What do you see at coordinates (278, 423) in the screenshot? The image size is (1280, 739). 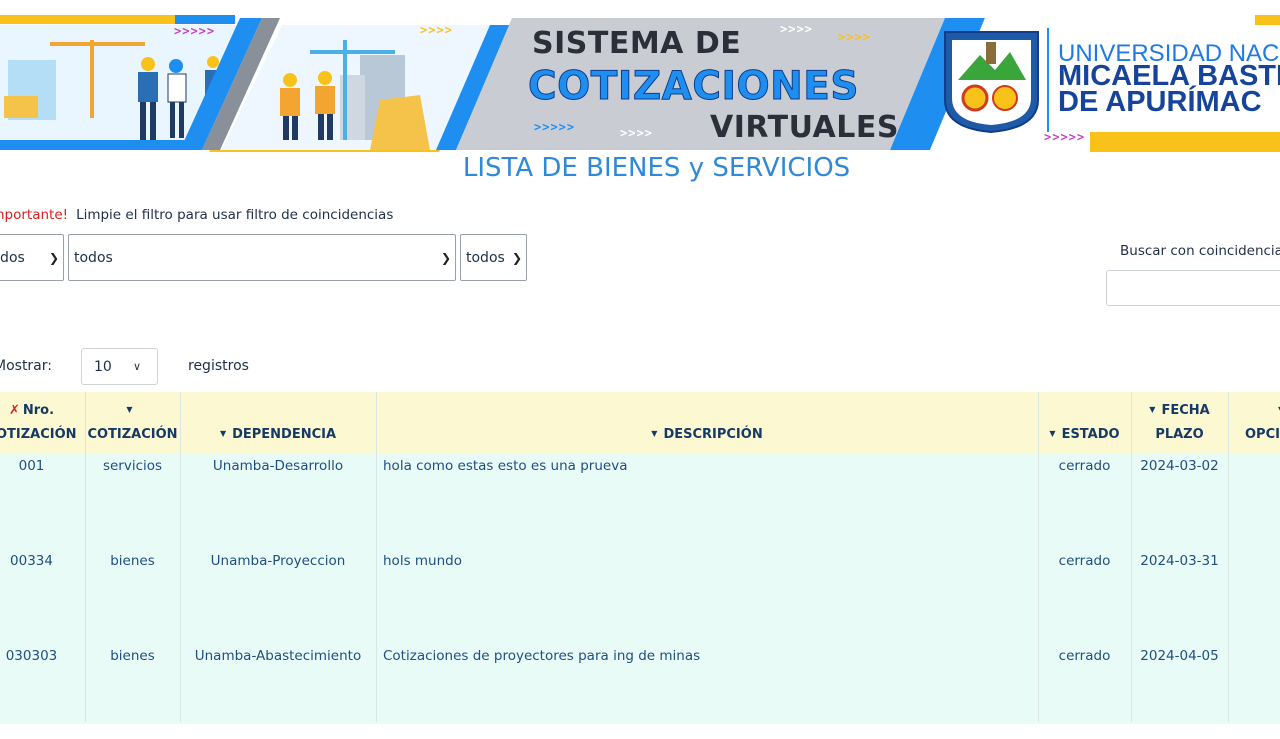 I see `header-dependencia: ▼ DEPENDENCIA` at bounding box center [278, 423].